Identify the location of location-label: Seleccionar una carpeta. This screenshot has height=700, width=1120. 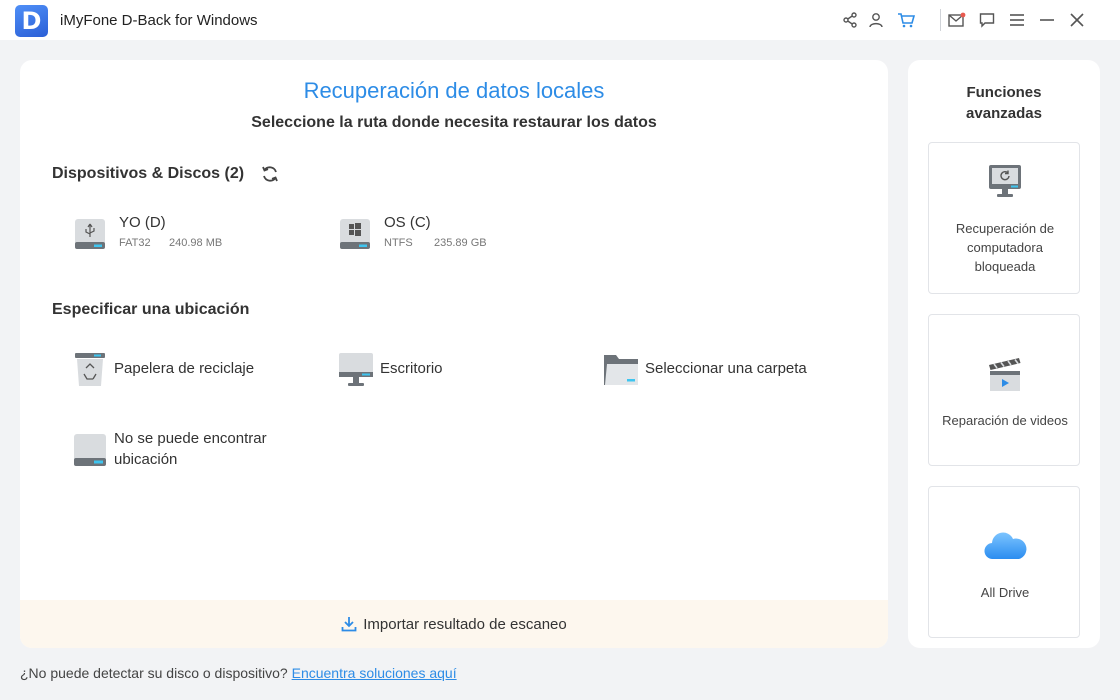
(726, 368).